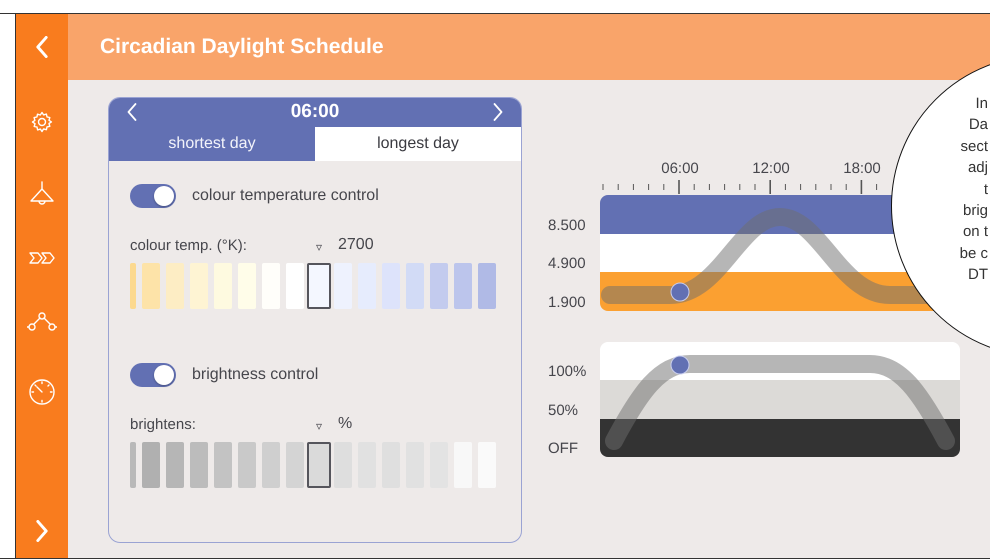 Image resolution: width=990 pixels, height=559 pixels. What do you see at coordinates (346, 424) in the screenshot?
I see `value-text: %` at bounding box center [346, 424].